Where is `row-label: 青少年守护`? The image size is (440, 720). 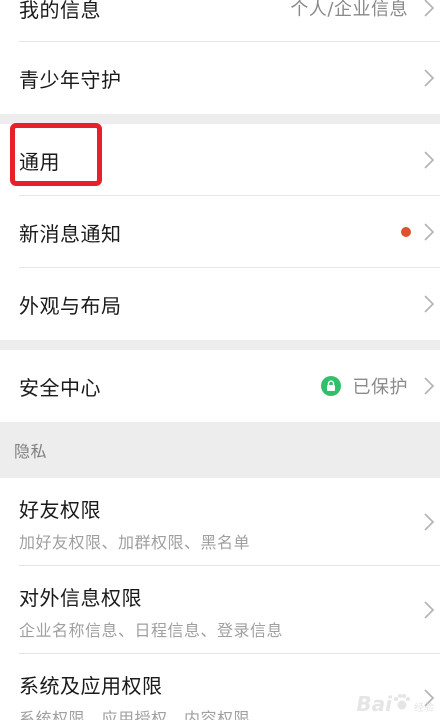
row-label: 青少年守护 is located at coordinates (70, 79).